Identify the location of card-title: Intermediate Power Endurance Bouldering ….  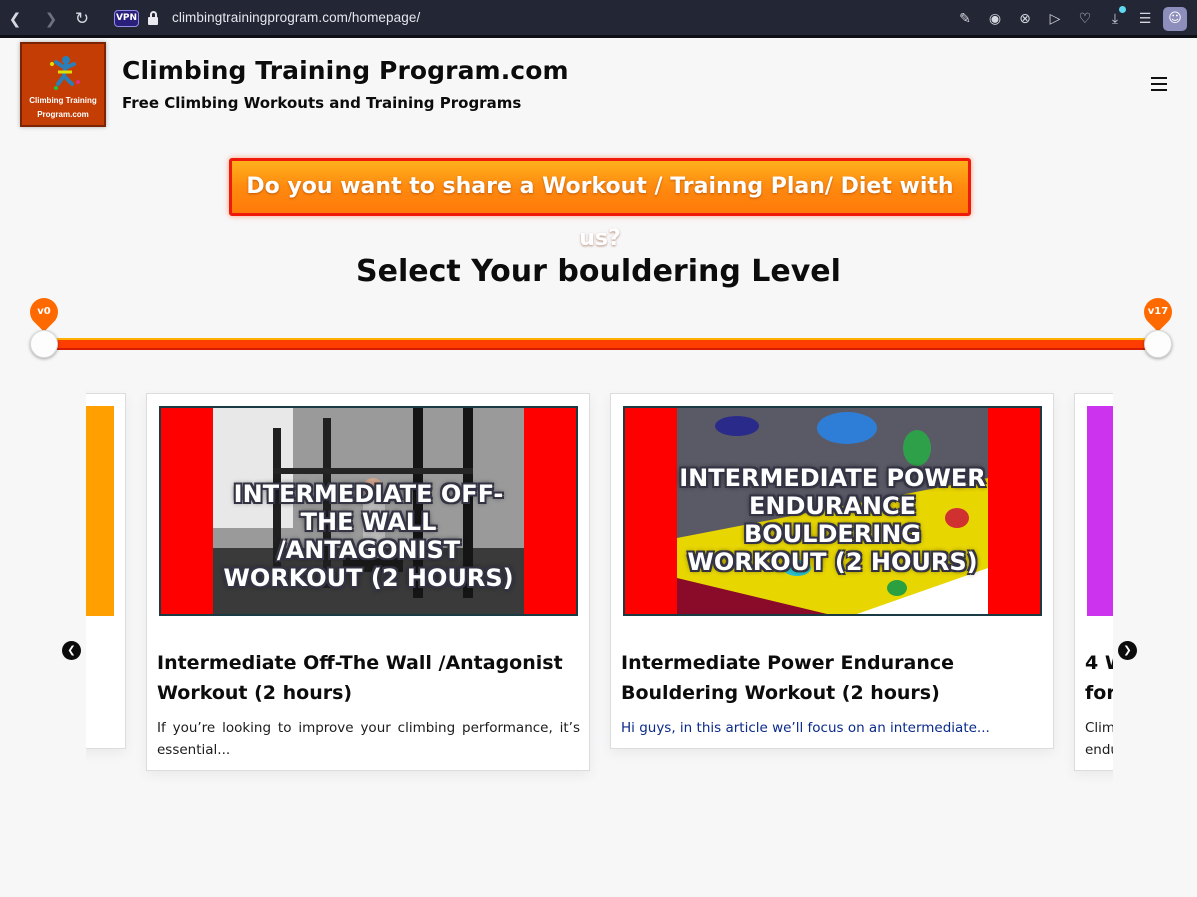
(833, 678).